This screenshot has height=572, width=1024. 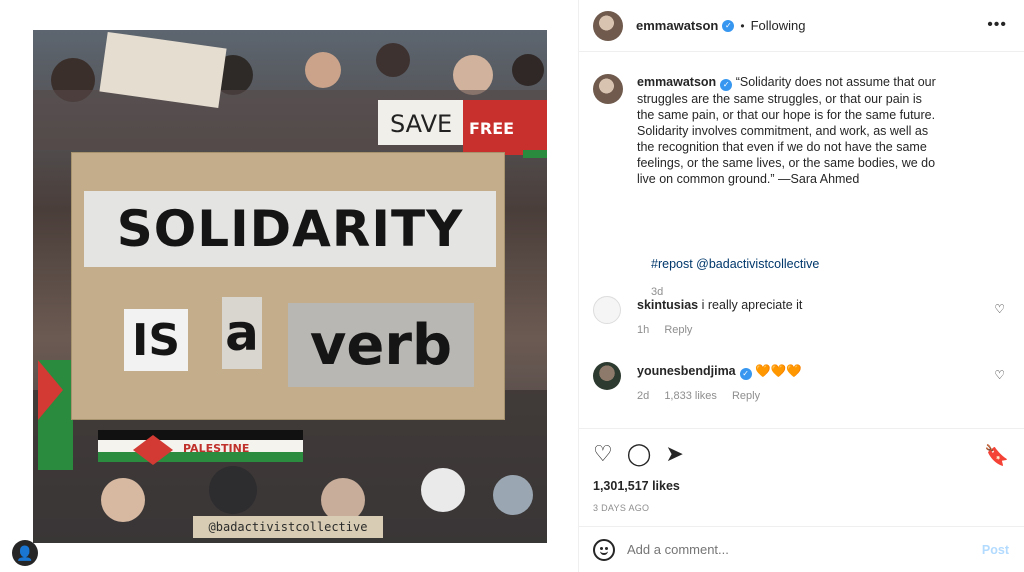 I want to click on action-icons: ♡ ◯ ➤, so click(x=638, y=454).